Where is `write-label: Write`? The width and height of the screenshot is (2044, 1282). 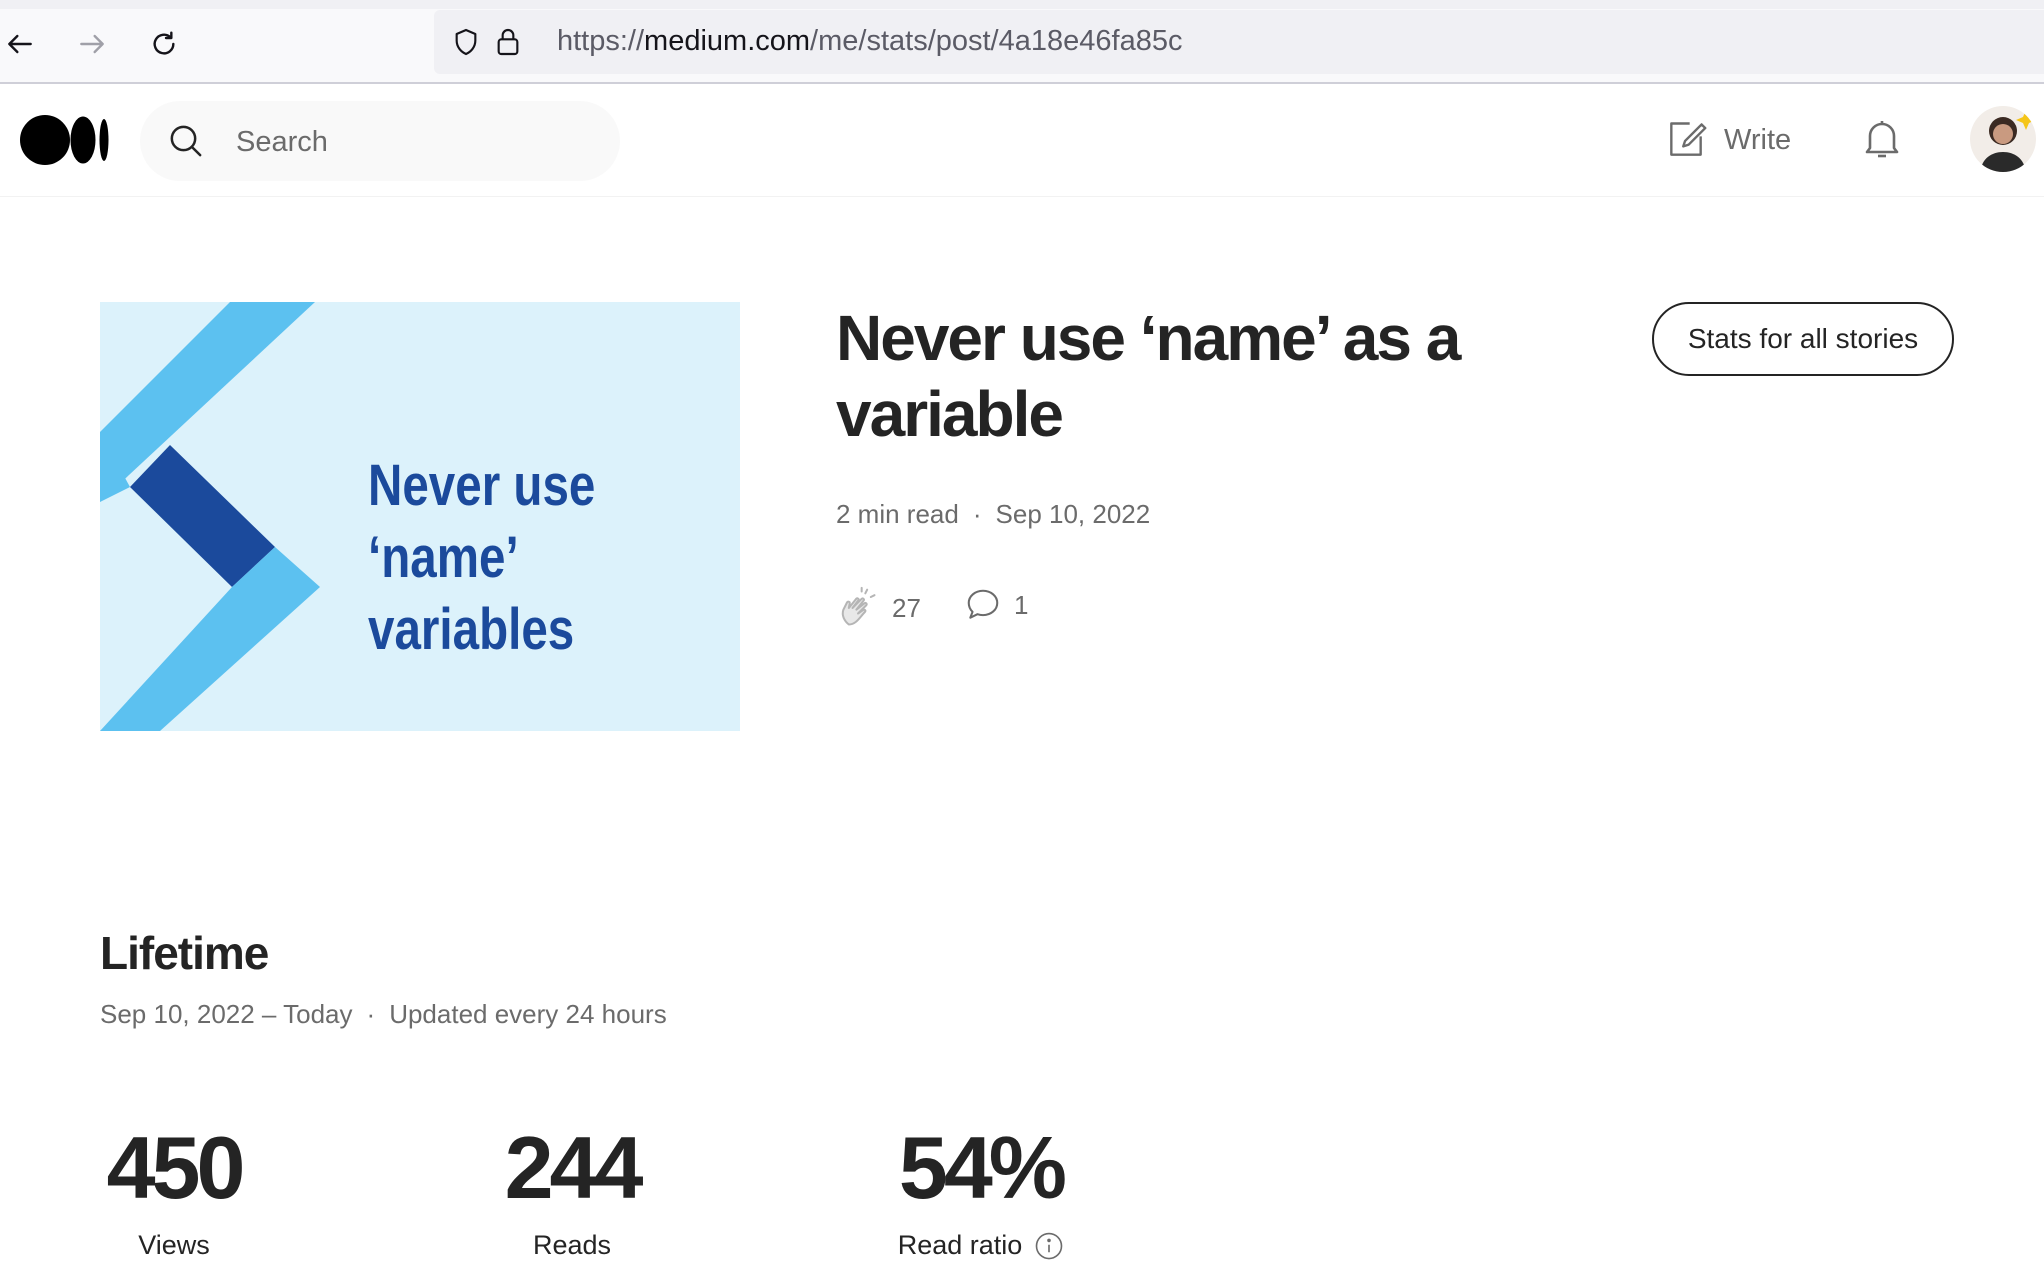
write-label: Write is located at coordinates (1758, 139).